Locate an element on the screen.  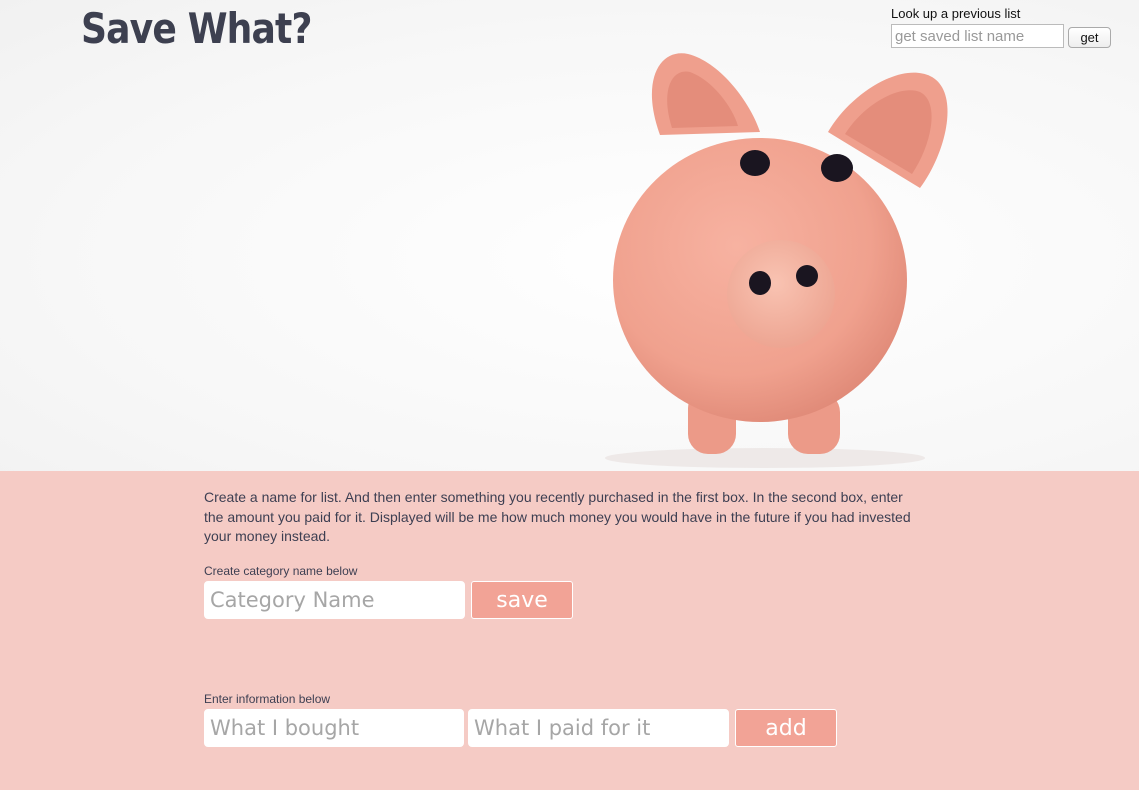
category-name-input is located at coordinates (334, 600).